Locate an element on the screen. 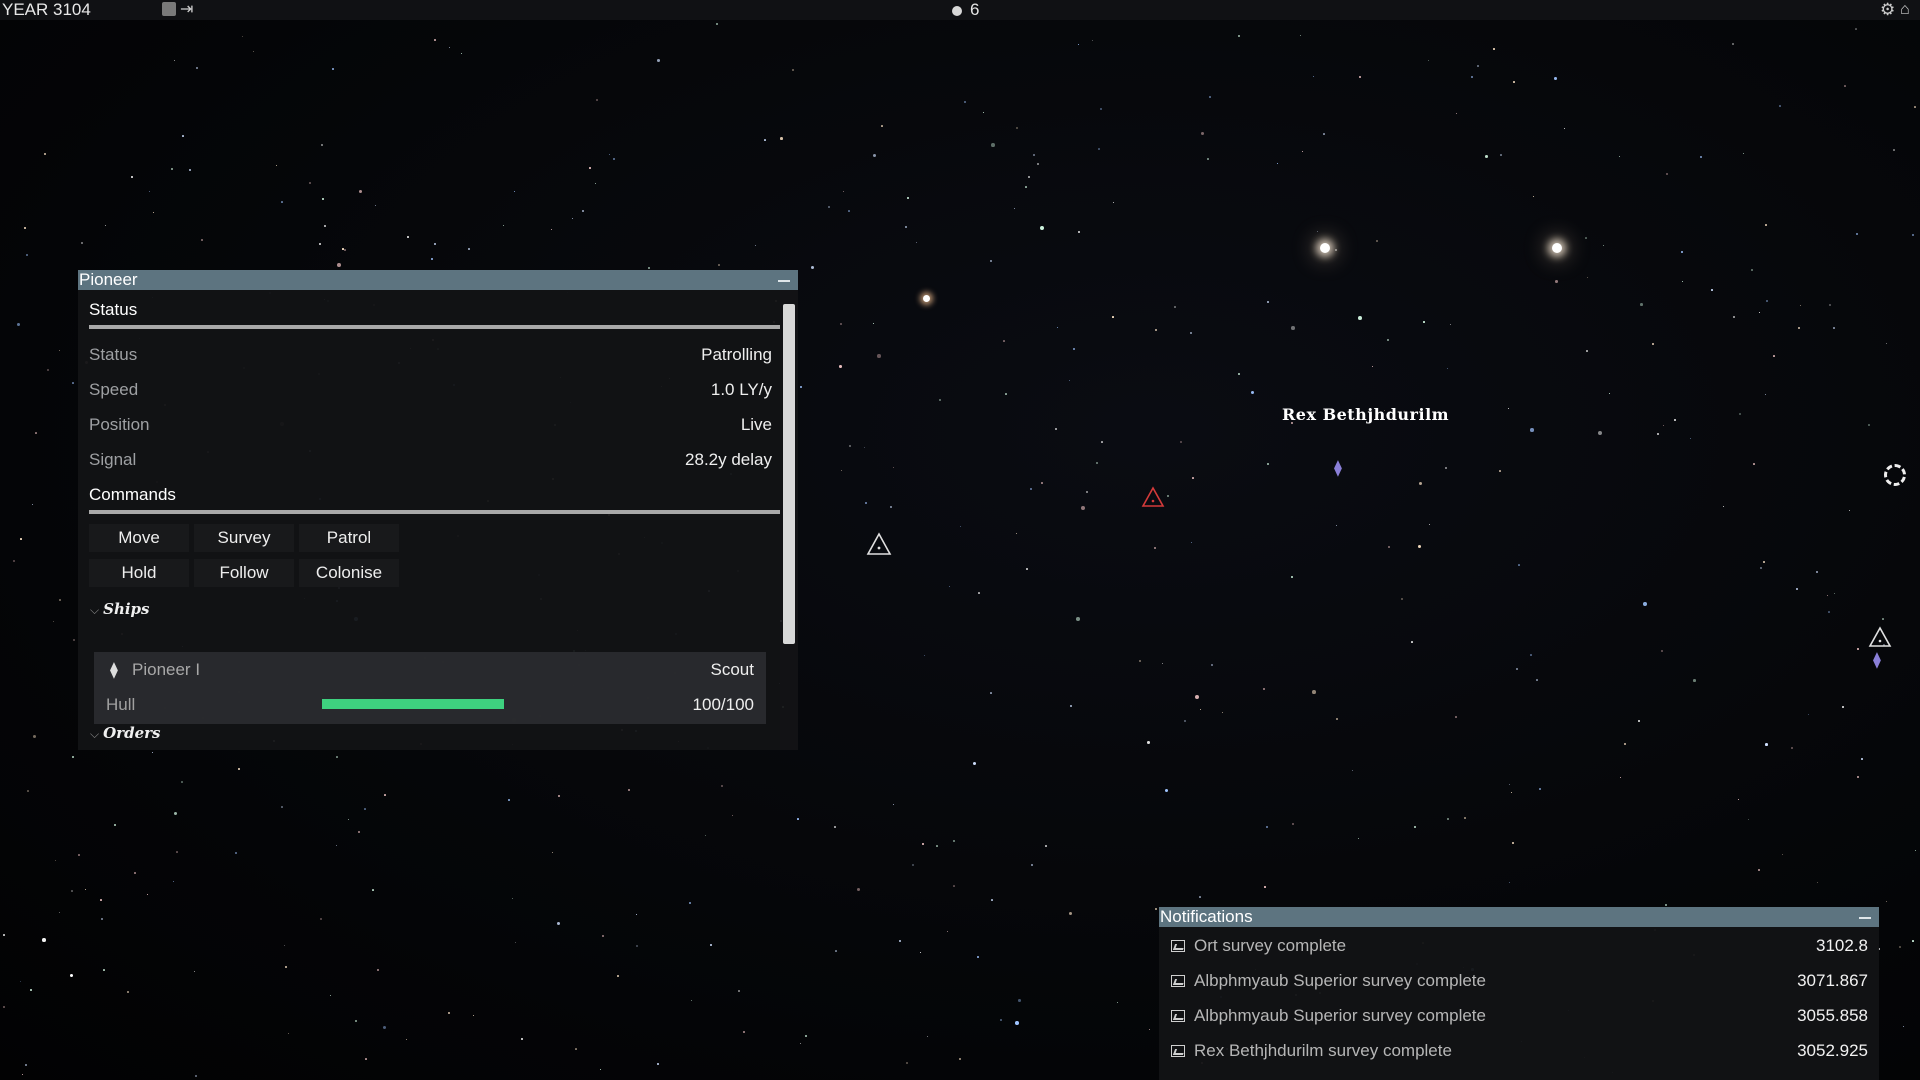  survey-button: Survey is located at coordinates (244, 538).